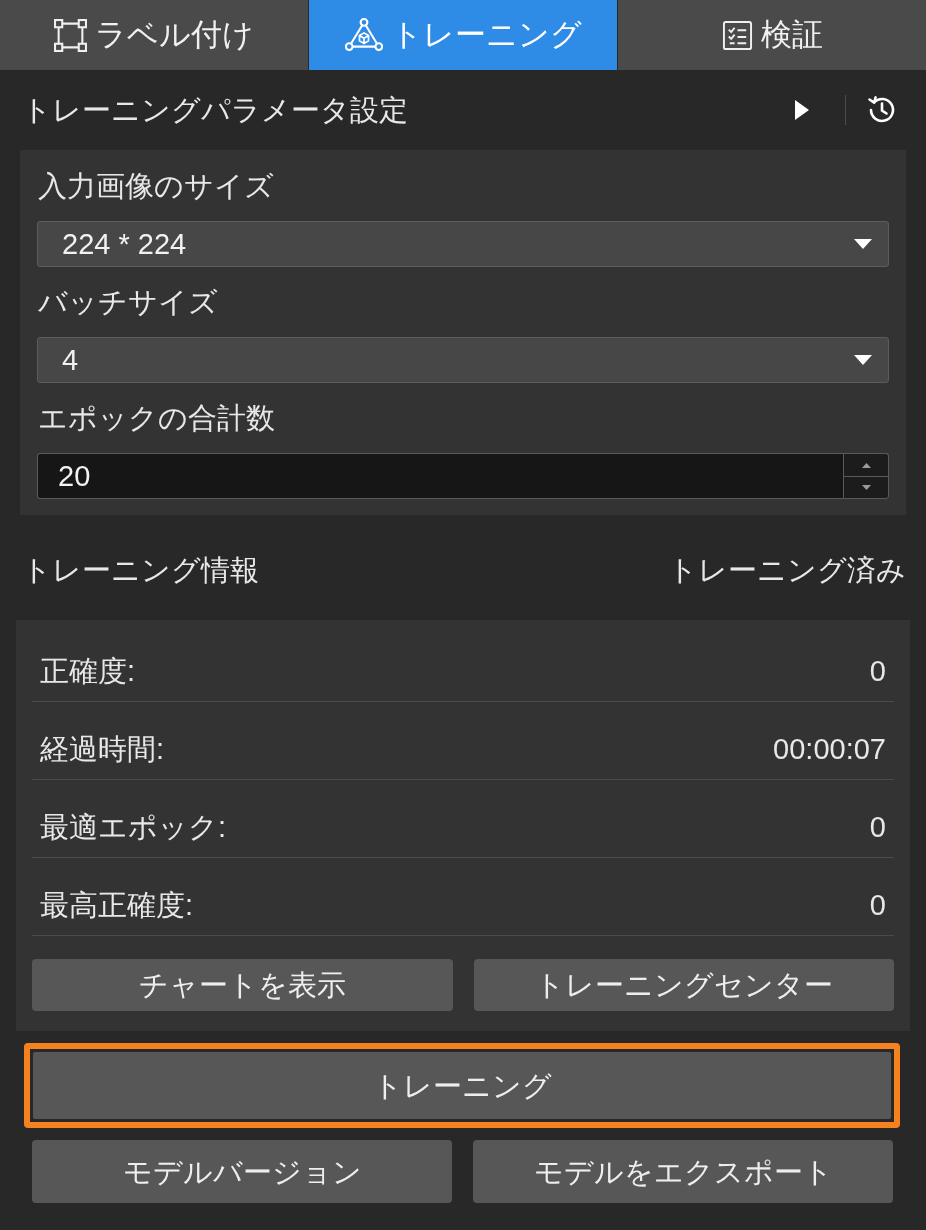  I want to click on decrement-button, so click(866, 487).